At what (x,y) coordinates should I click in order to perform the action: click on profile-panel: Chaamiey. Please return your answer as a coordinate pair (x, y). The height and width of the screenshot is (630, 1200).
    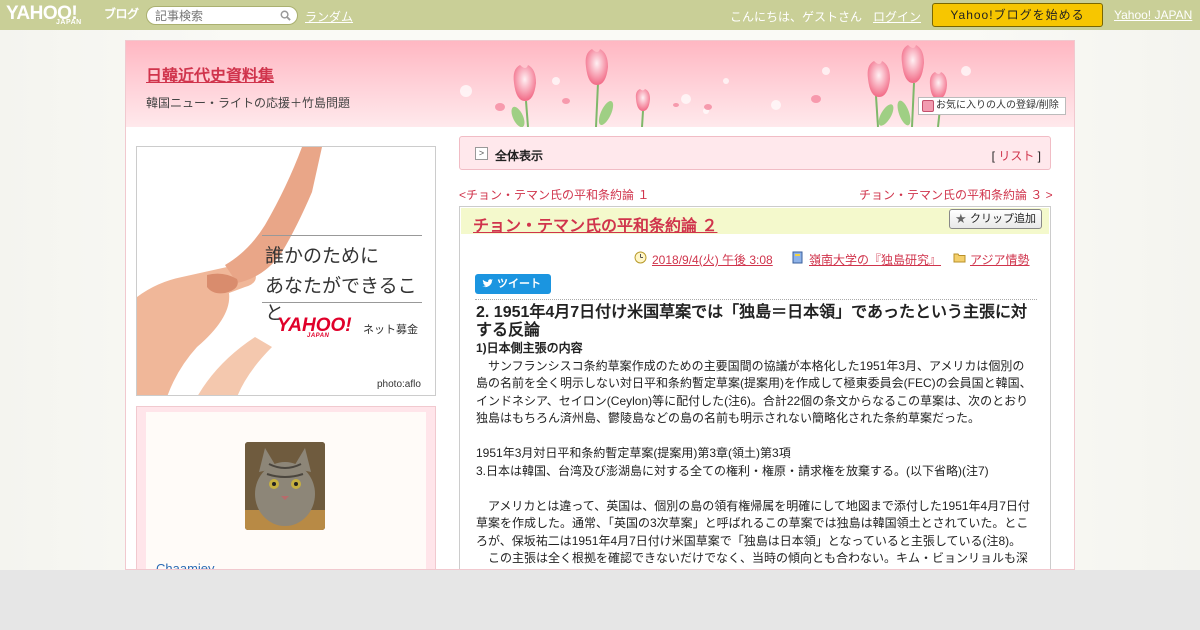
    Looking at the image, I should click on (286, 487).